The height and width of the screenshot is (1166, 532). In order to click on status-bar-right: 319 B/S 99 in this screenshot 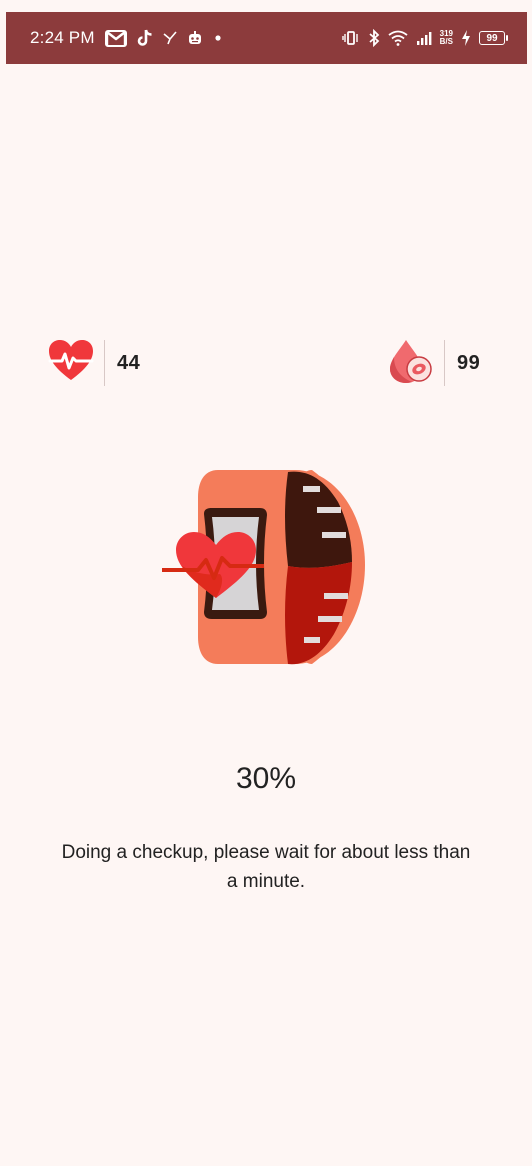, I will do `click(424, 38)`.